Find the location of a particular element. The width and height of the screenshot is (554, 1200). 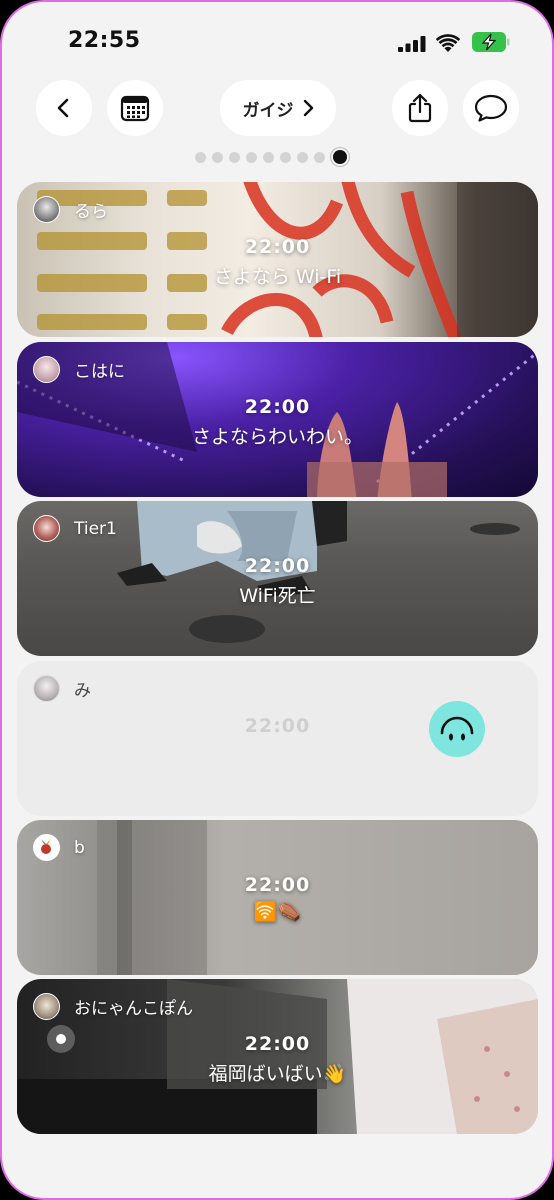

battery-charging-icon is located at coordinates (491, 42).